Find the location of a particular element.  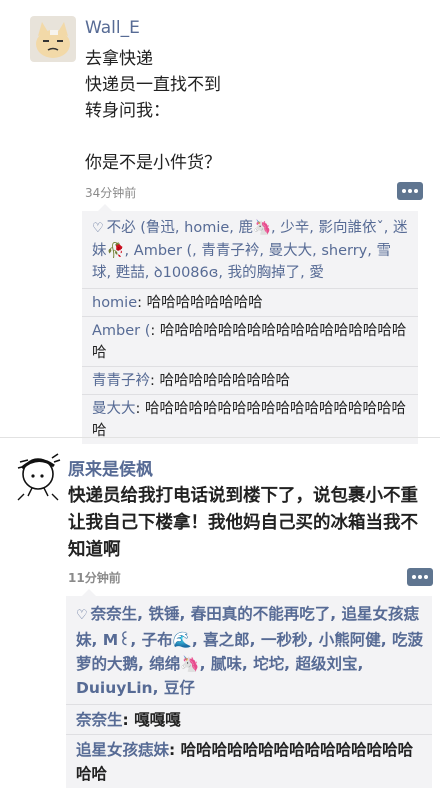

comment-author: Amber ( is located at coordinates (121, 331).